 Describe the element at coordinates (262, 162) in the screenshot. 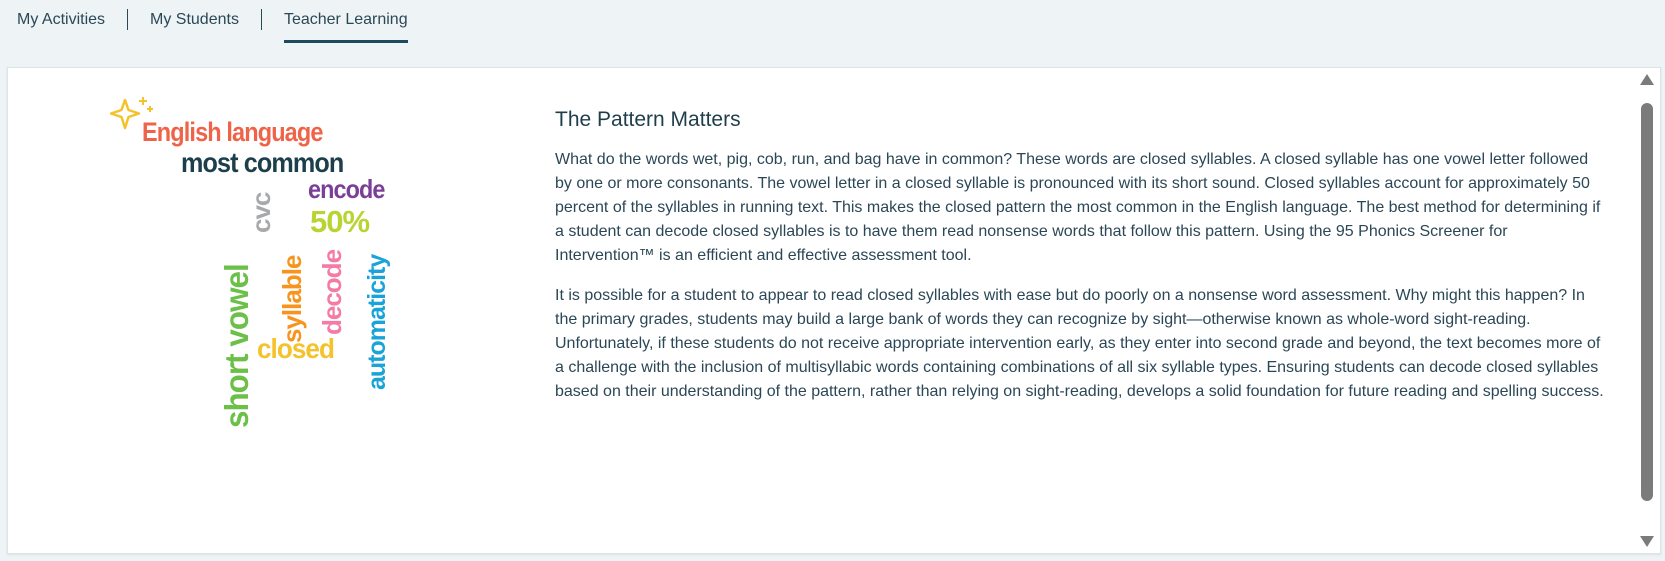

I see `word-most-common: most common` at that location.